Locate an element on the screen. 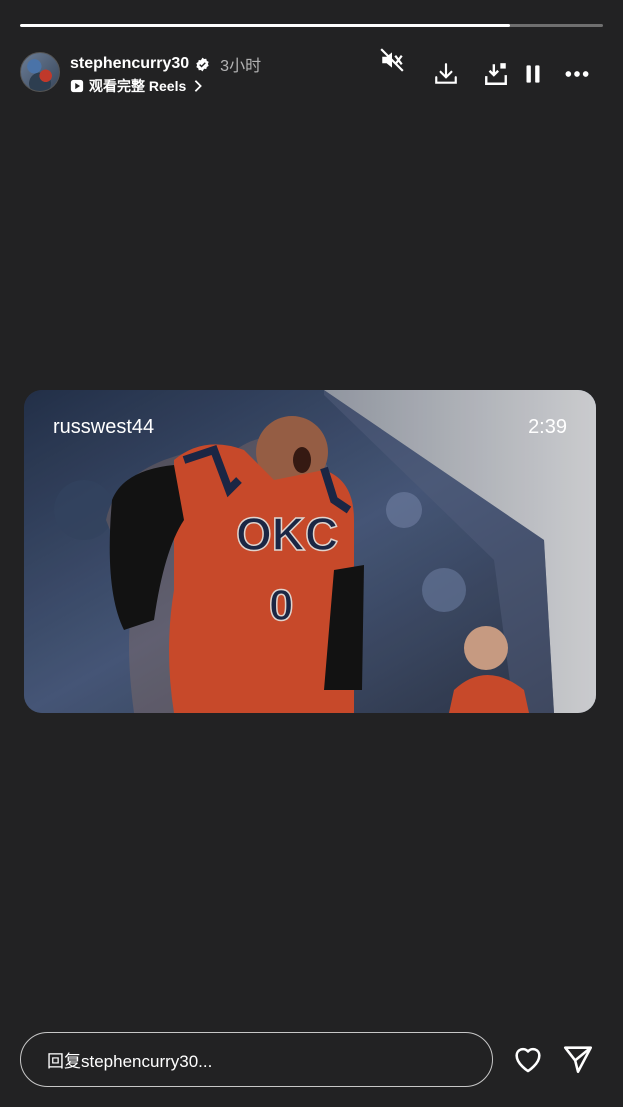  avatar is located at coordinates (40, 72).